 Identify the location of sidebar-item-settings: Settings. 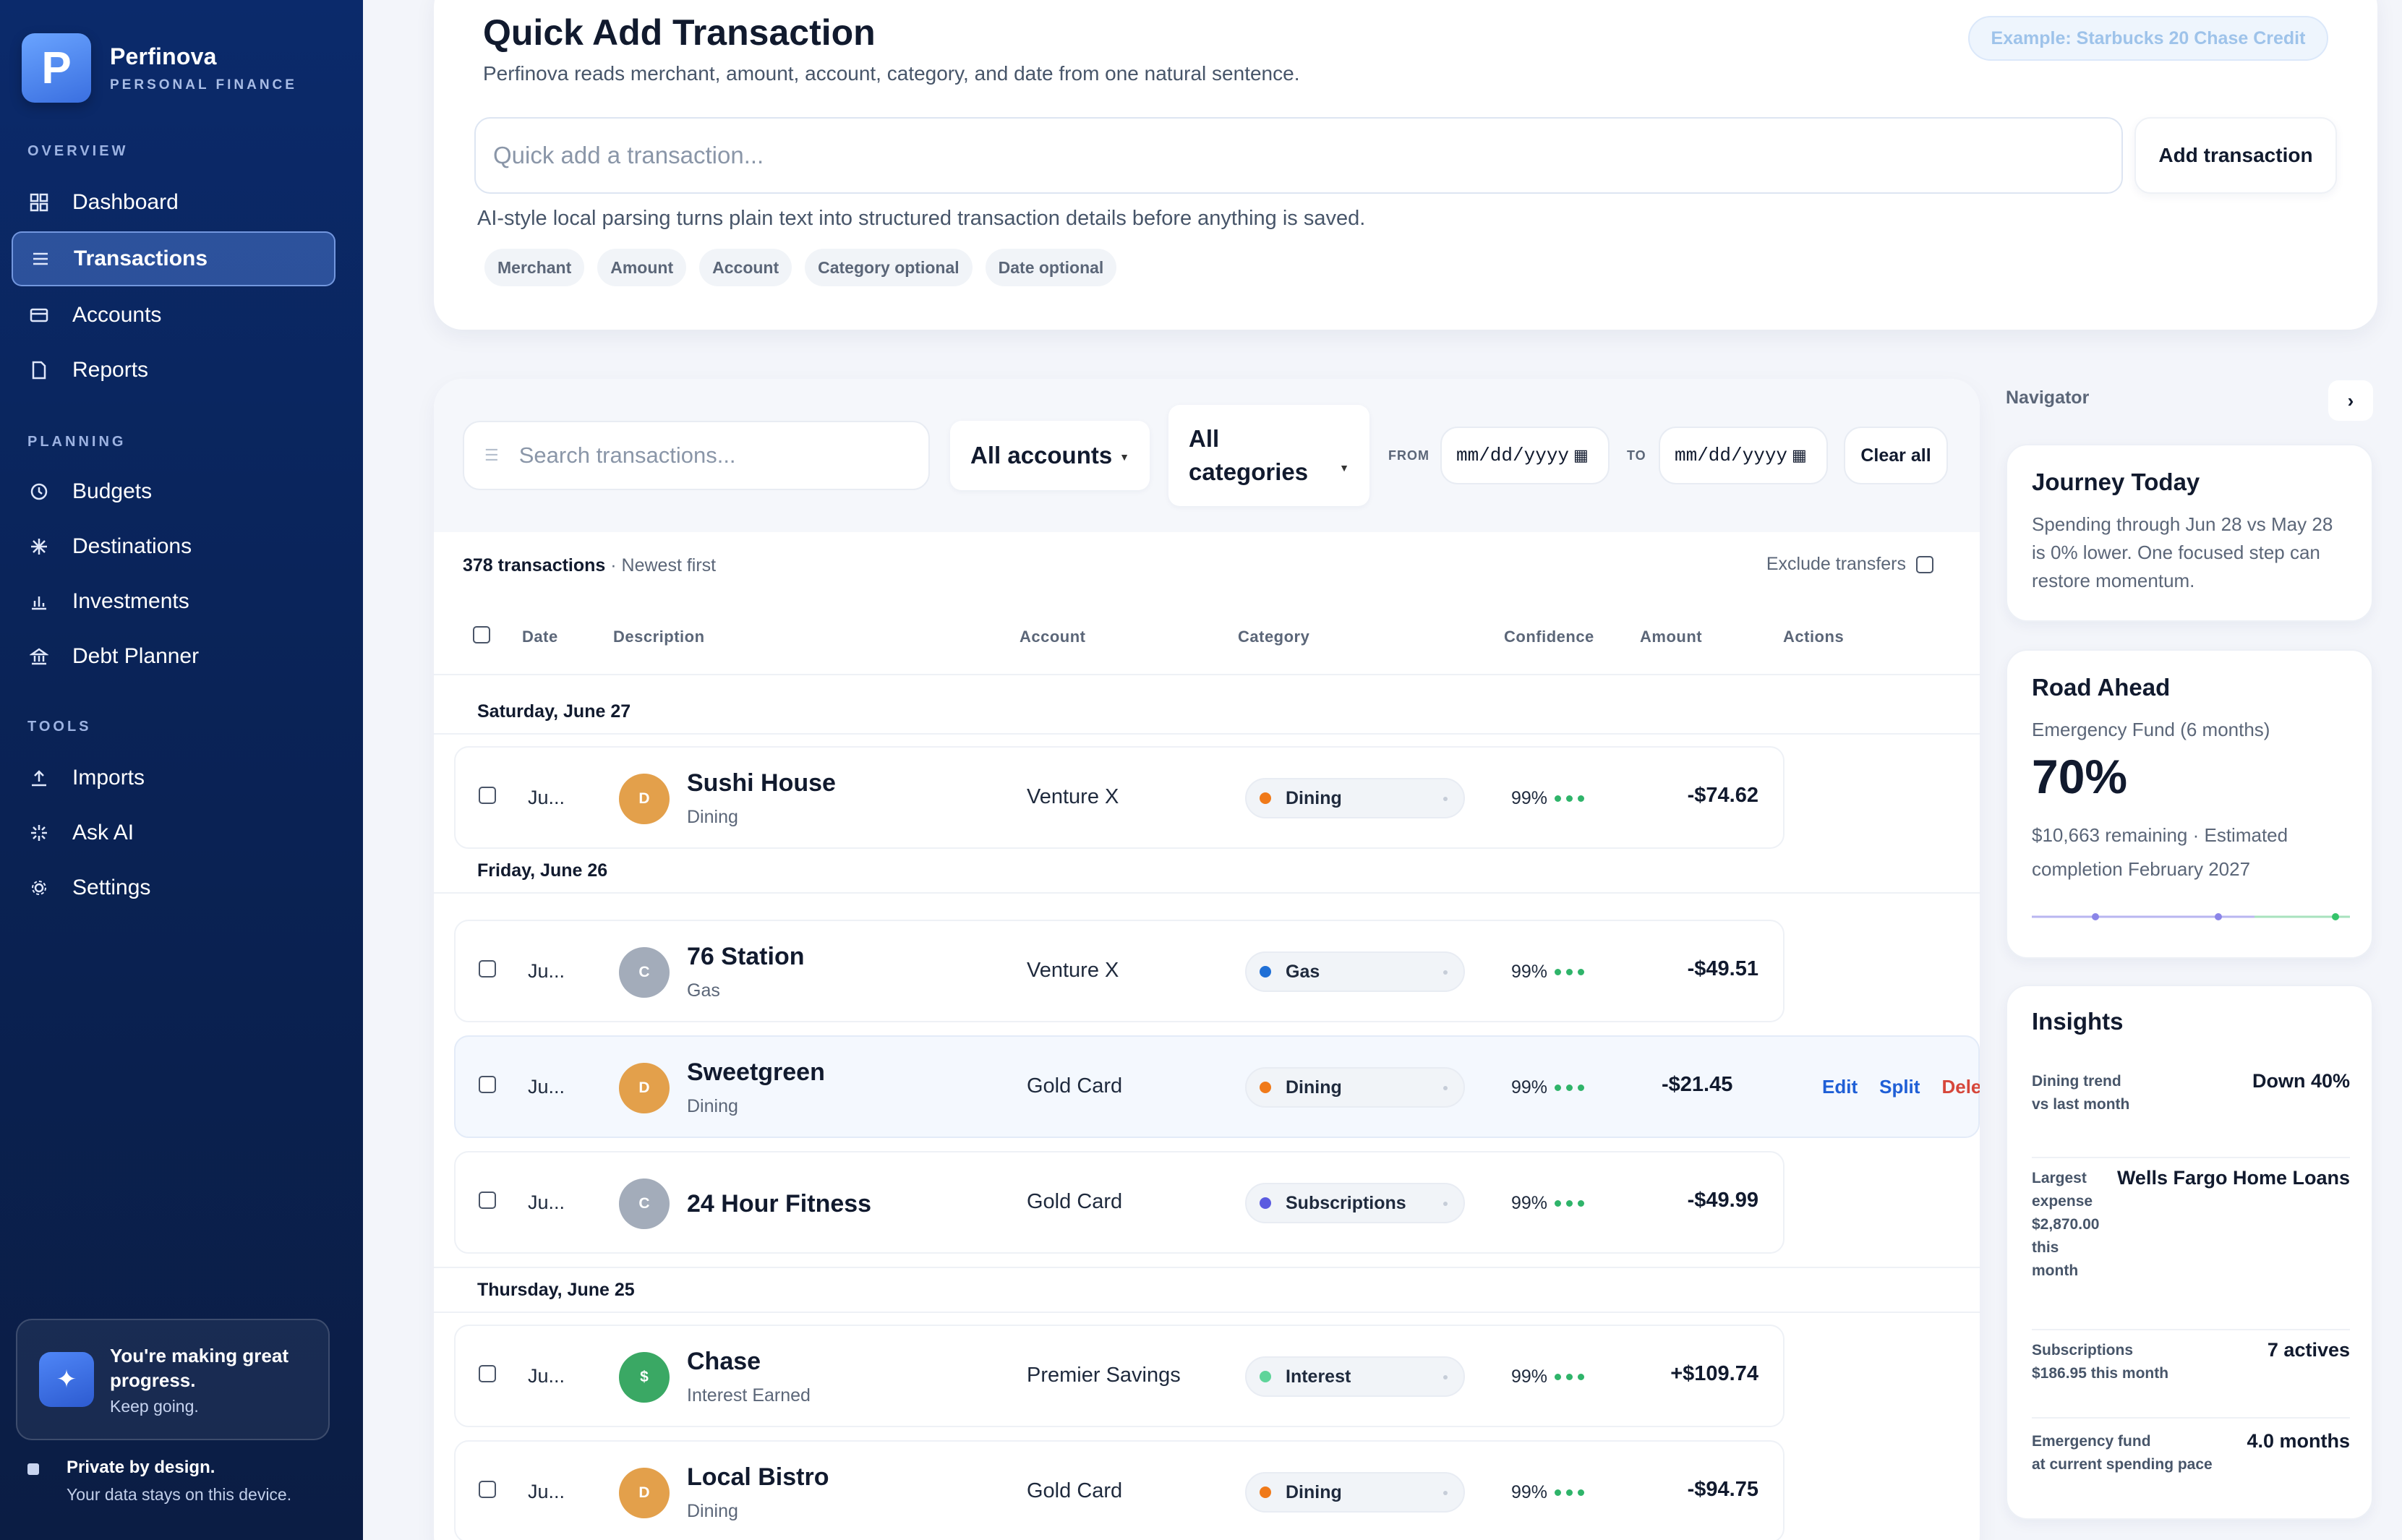
(173, 888).